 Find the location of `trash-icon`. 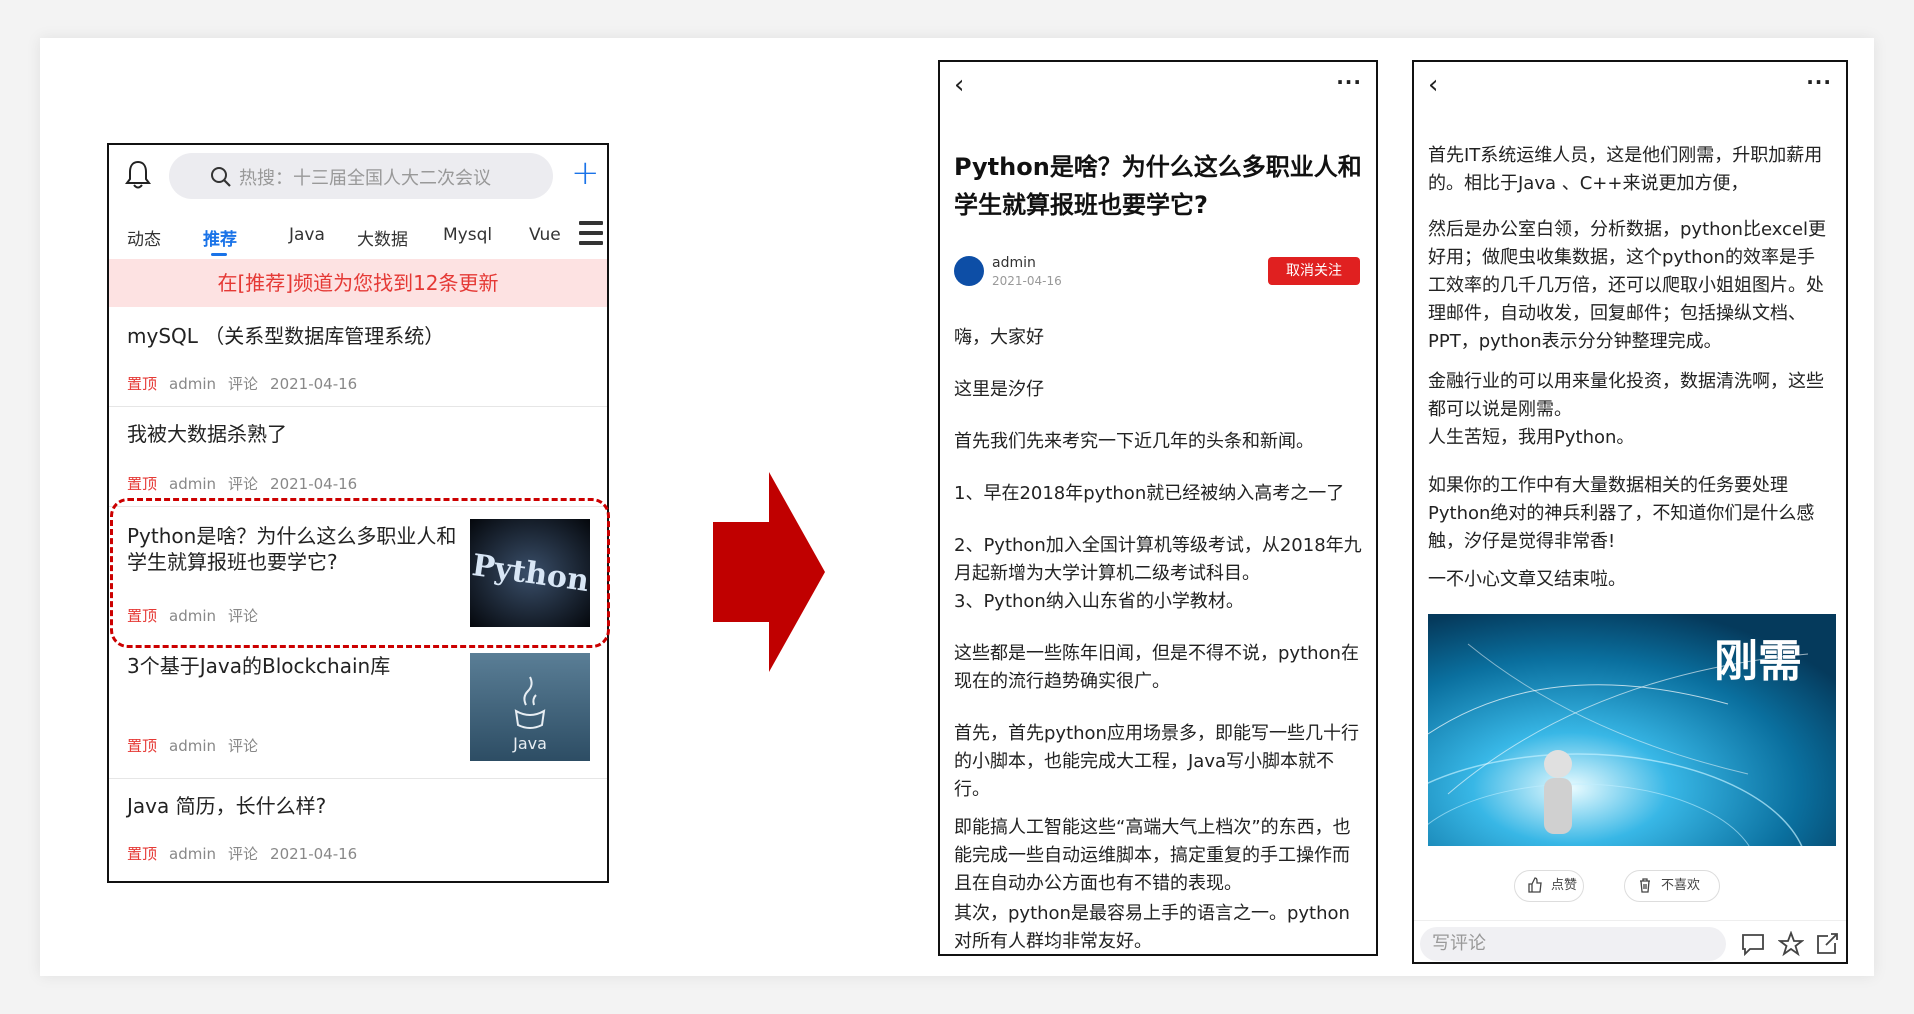

trash-icon is located at coordinates (1645, 885).